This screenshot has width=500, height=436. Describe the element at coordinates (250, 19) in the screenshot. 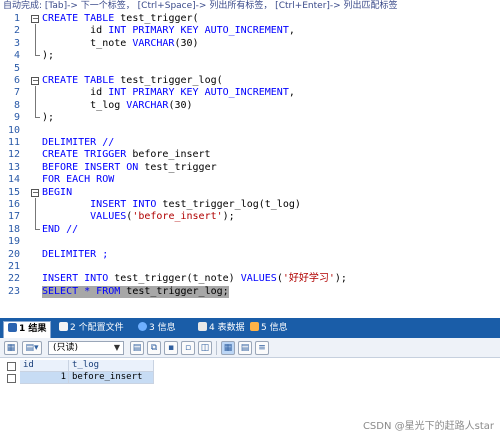

I see `code-line: 1 CREATE TABLE test_trigger(` at that location.